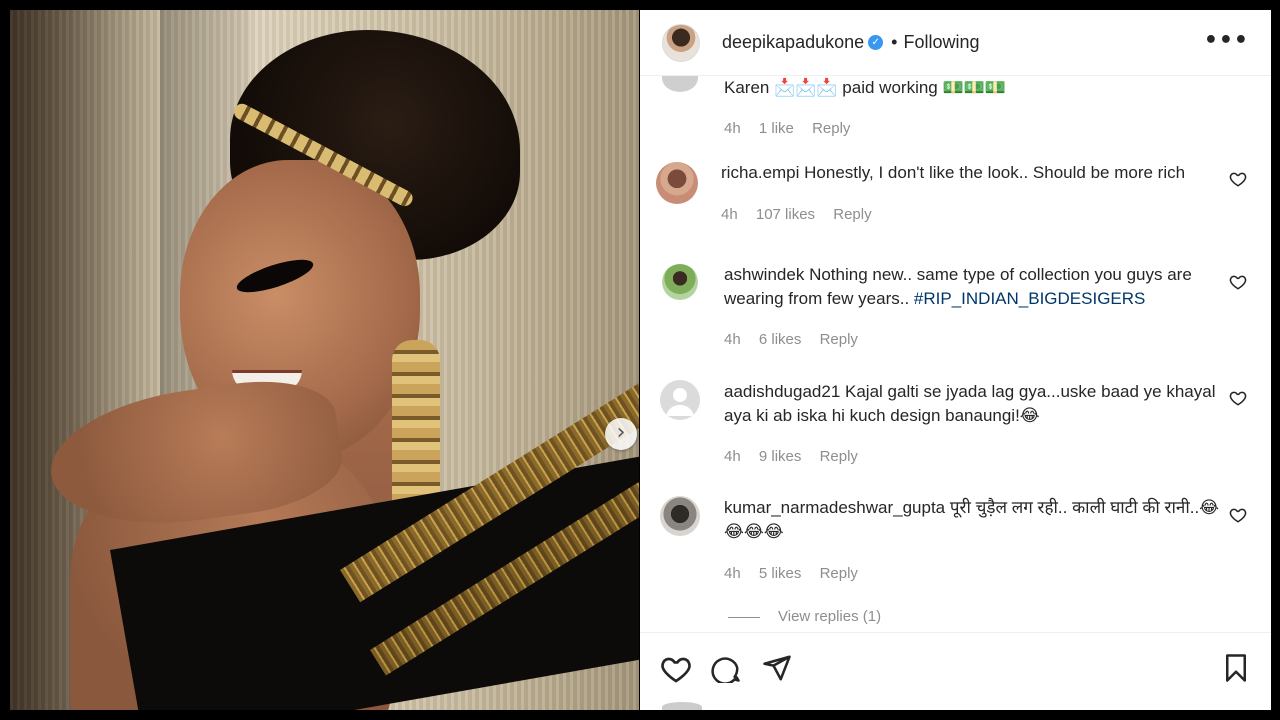  What do you see at coordinates (780, 456) in the screenshot?
I see `comment-likes: 9 likes` at bounding box center [780, 456].